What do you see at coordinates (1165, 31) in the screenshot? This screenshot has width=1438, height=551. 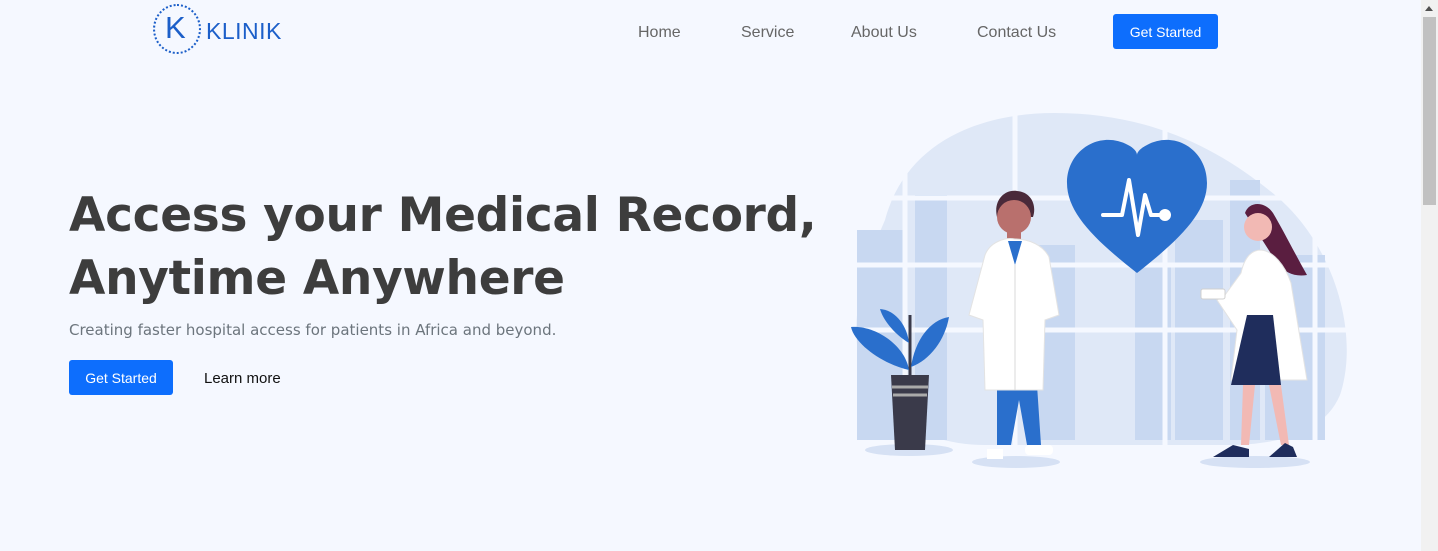 I see `nav-get-started-button: Get Started` at bounding box center [1165, 31].